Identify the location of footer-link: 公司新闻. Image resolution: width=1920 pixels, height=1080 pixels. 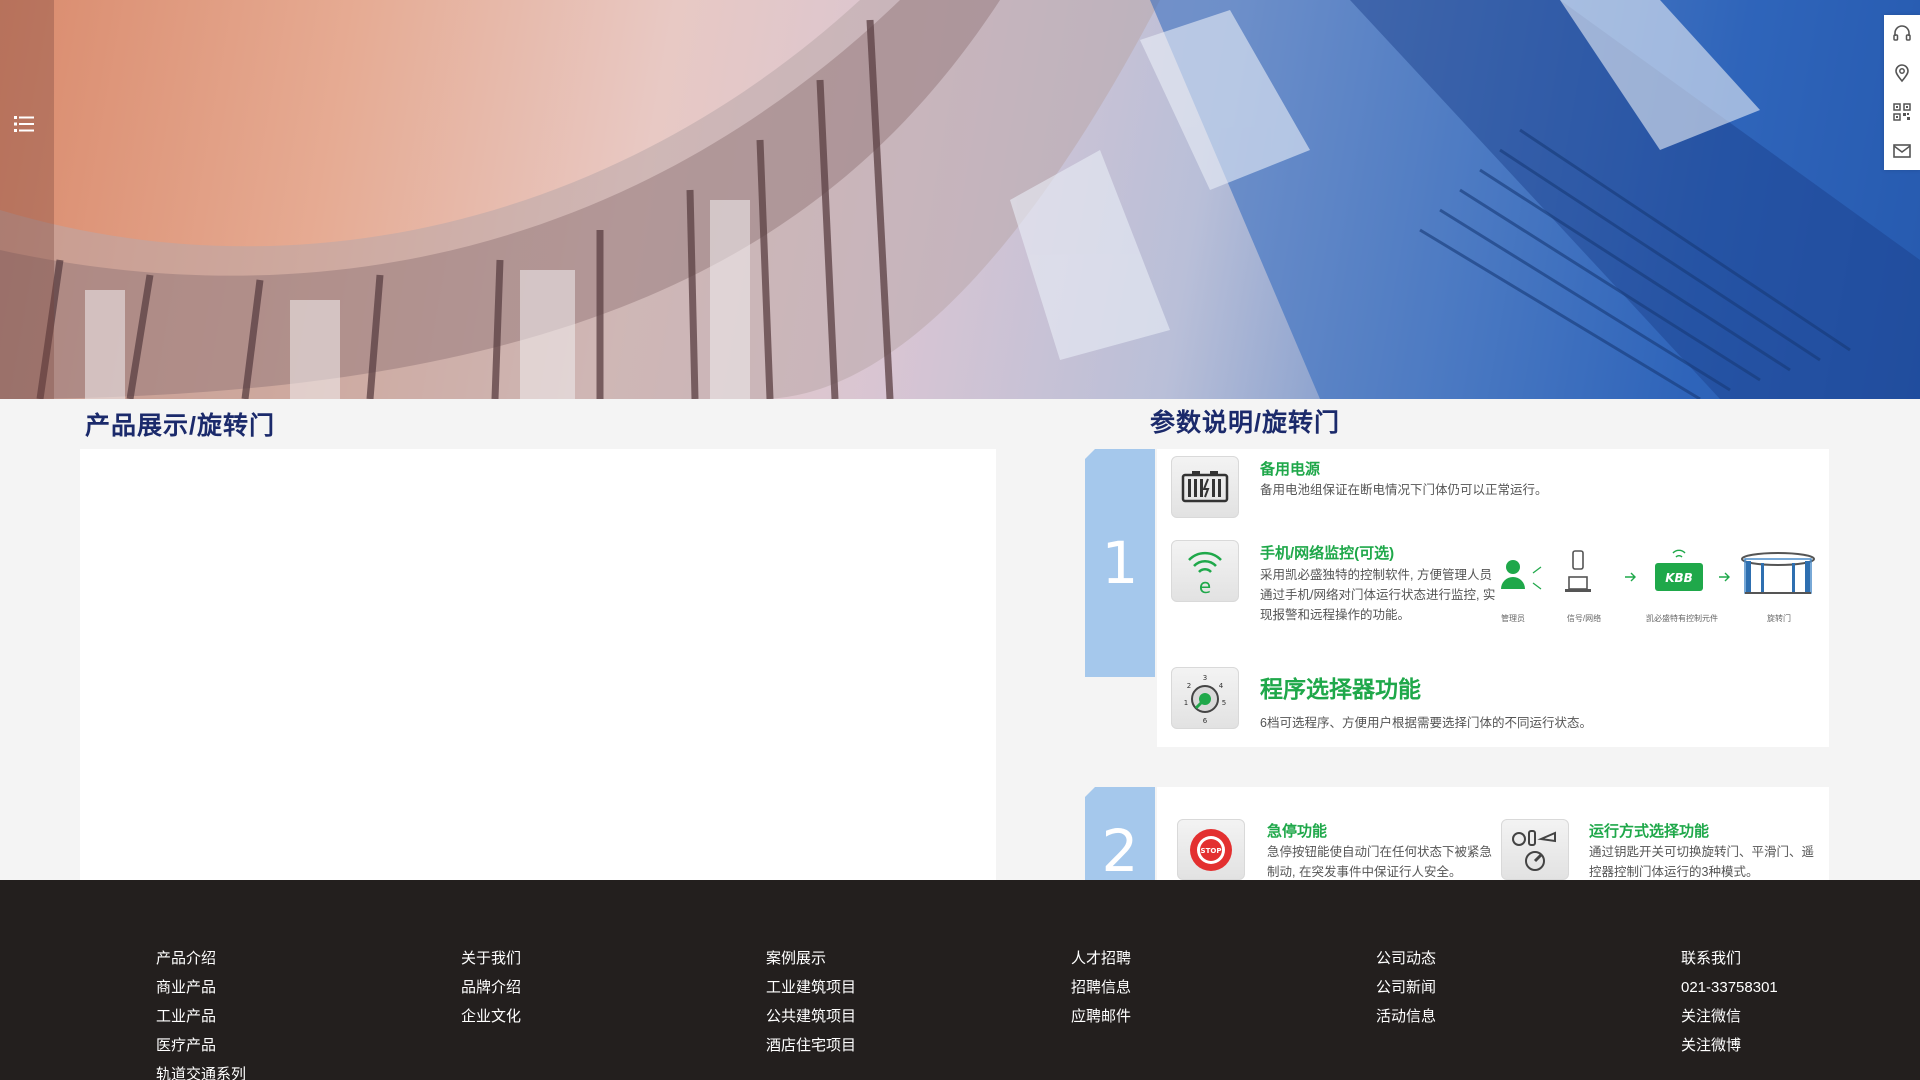
(1476, 987).